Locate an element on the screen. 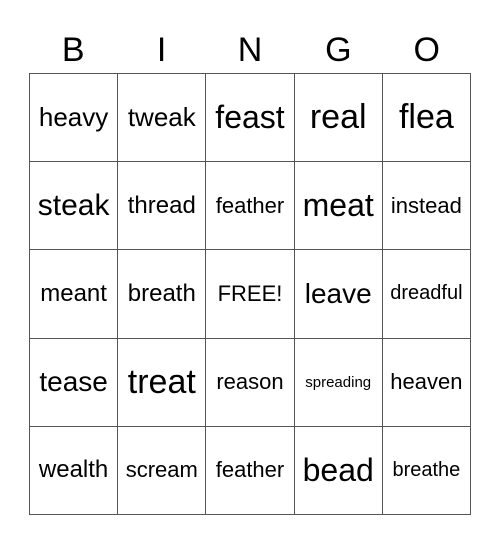  header-letter-o: O is located at coordinates (426, 50).